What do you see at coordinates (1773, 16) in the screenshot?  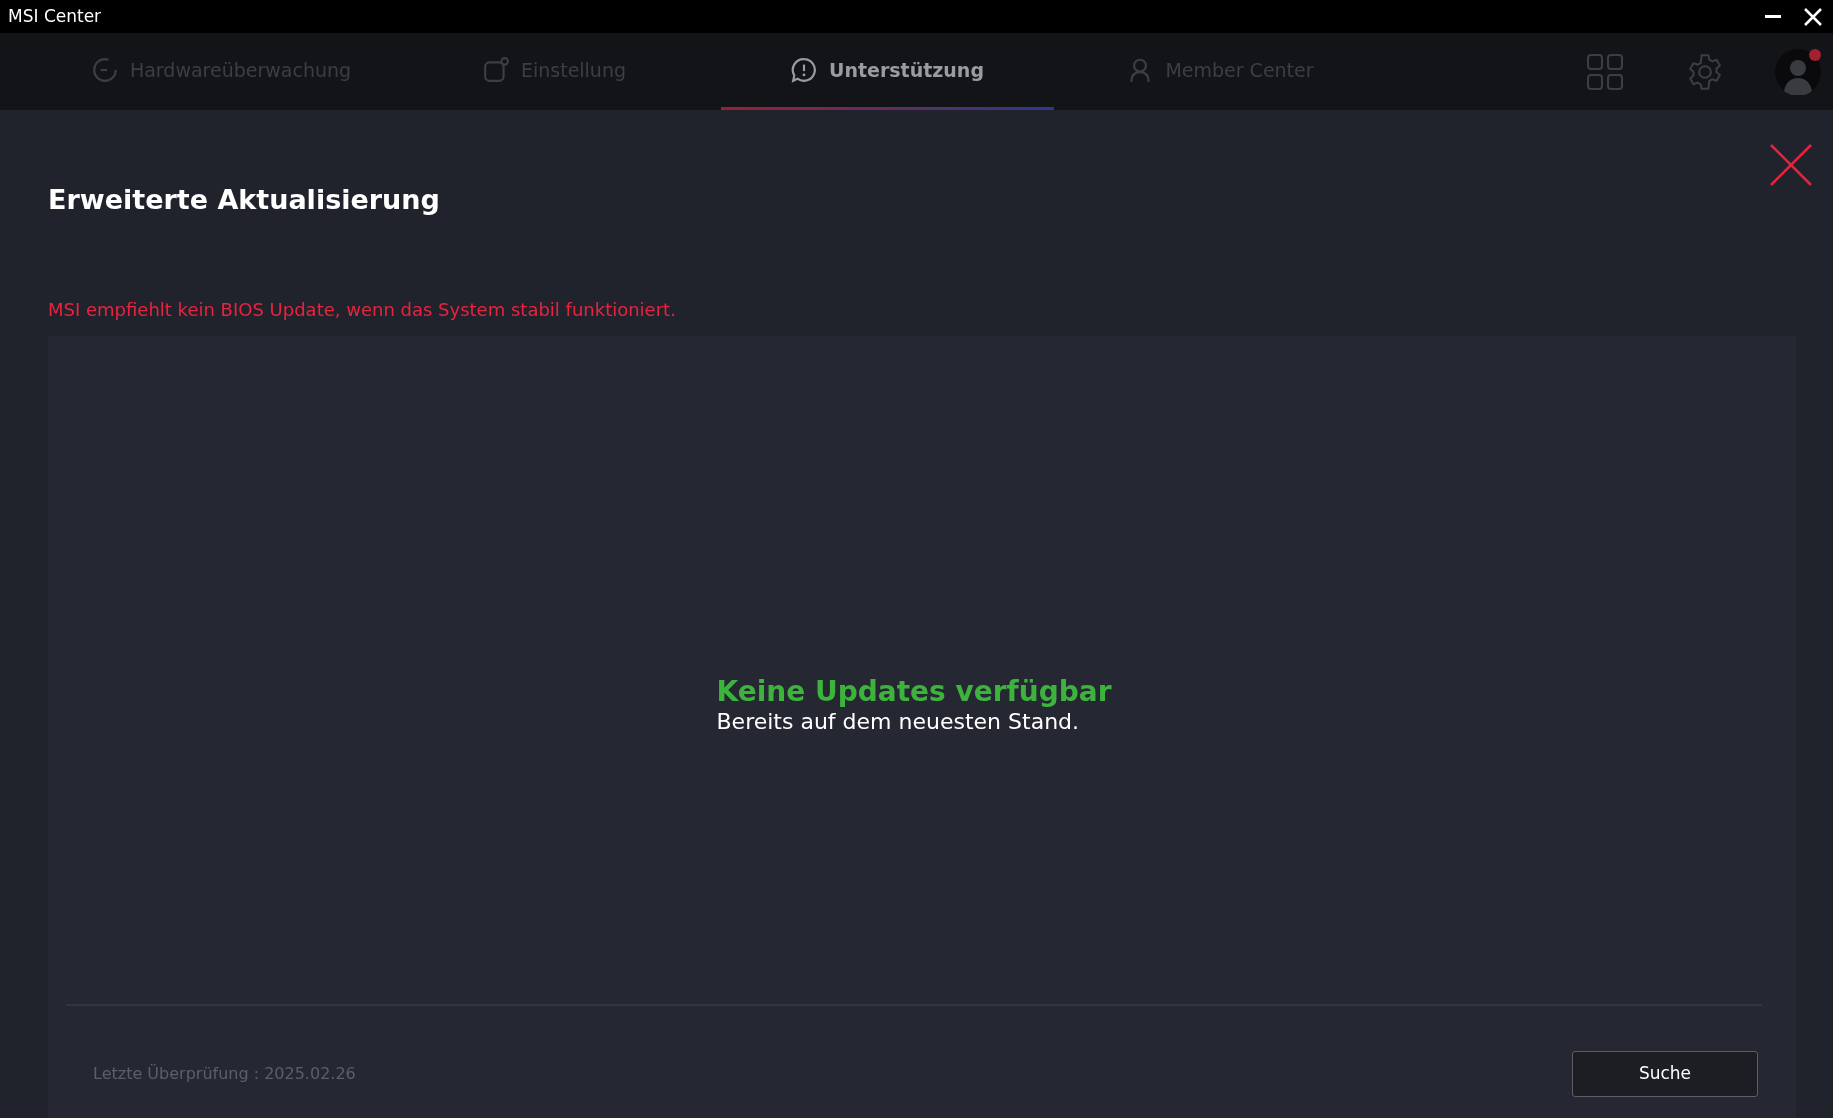 I see `minimize-icon` at bounding box center [1773, 16].